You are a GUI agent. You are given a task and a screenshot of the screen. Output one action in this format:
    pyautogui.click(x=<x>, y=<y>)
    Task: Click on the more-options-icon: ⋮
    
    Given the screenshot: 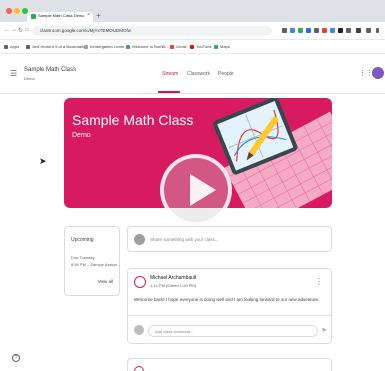 What is the action you would take?
    pyautogui.click(x=319, y=281)
    